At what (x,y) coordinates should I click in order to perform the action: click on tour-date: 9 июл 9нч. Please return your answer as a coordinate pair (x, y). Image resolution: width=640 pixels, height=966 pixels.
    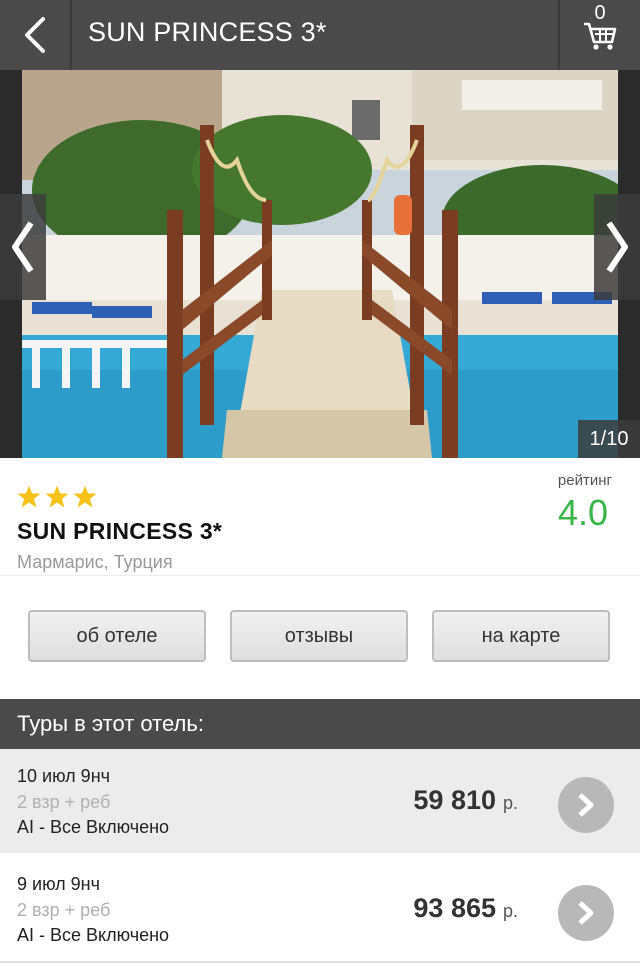
    Looking at the image, I should click on (59, 884).